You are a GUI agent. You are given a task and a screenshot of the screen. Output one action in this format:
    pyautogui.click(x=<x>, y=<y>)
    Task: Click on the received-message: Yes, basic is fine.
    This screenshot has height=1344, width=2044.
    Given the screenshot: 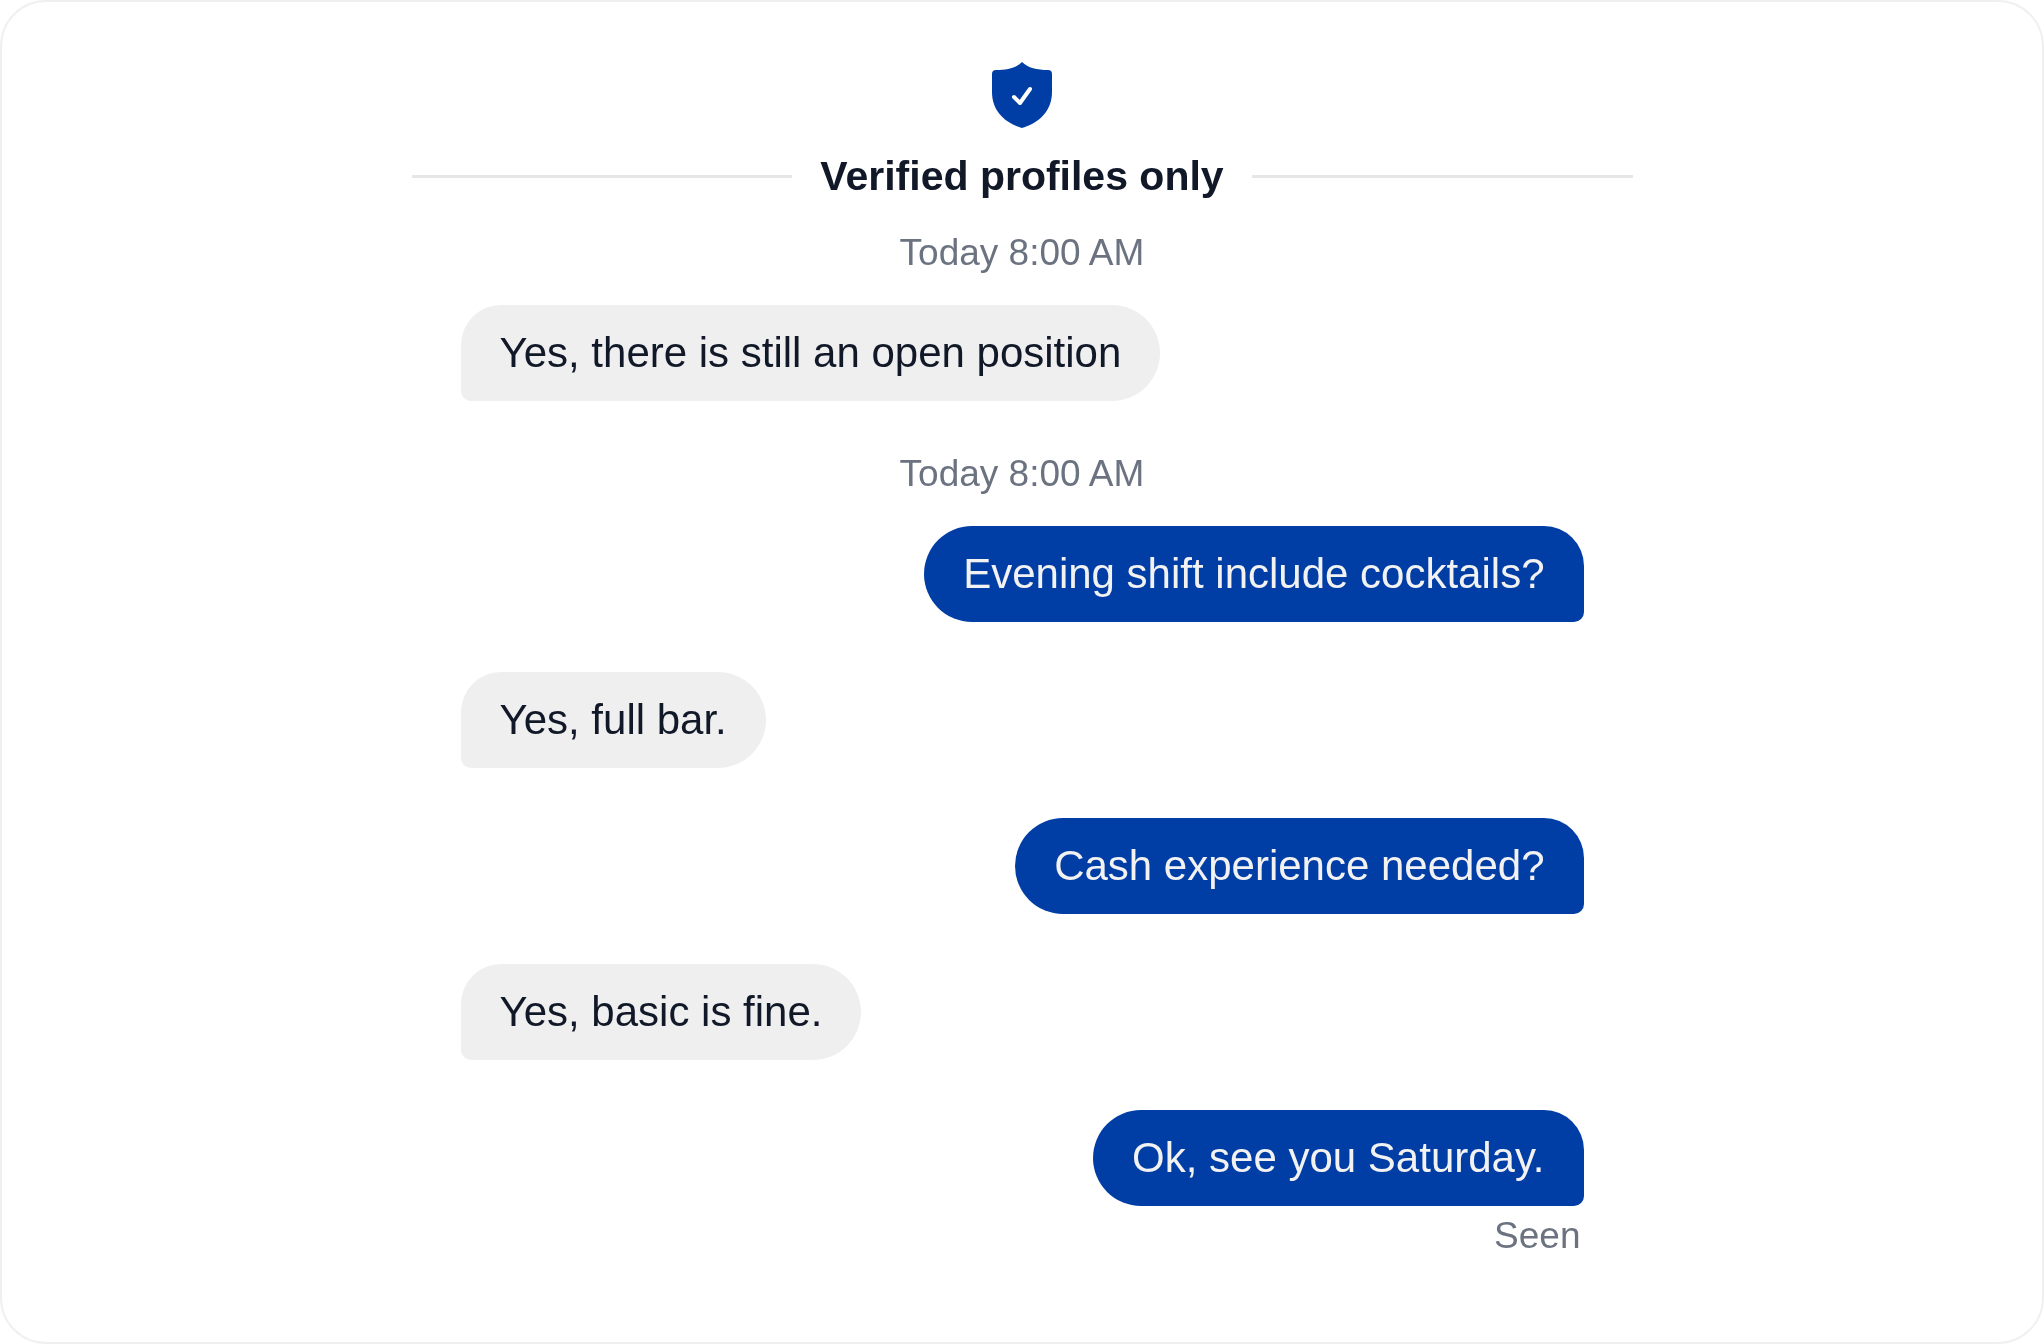 What is the action you would take?
    pyautogui.click(x=661, y=1012)
    